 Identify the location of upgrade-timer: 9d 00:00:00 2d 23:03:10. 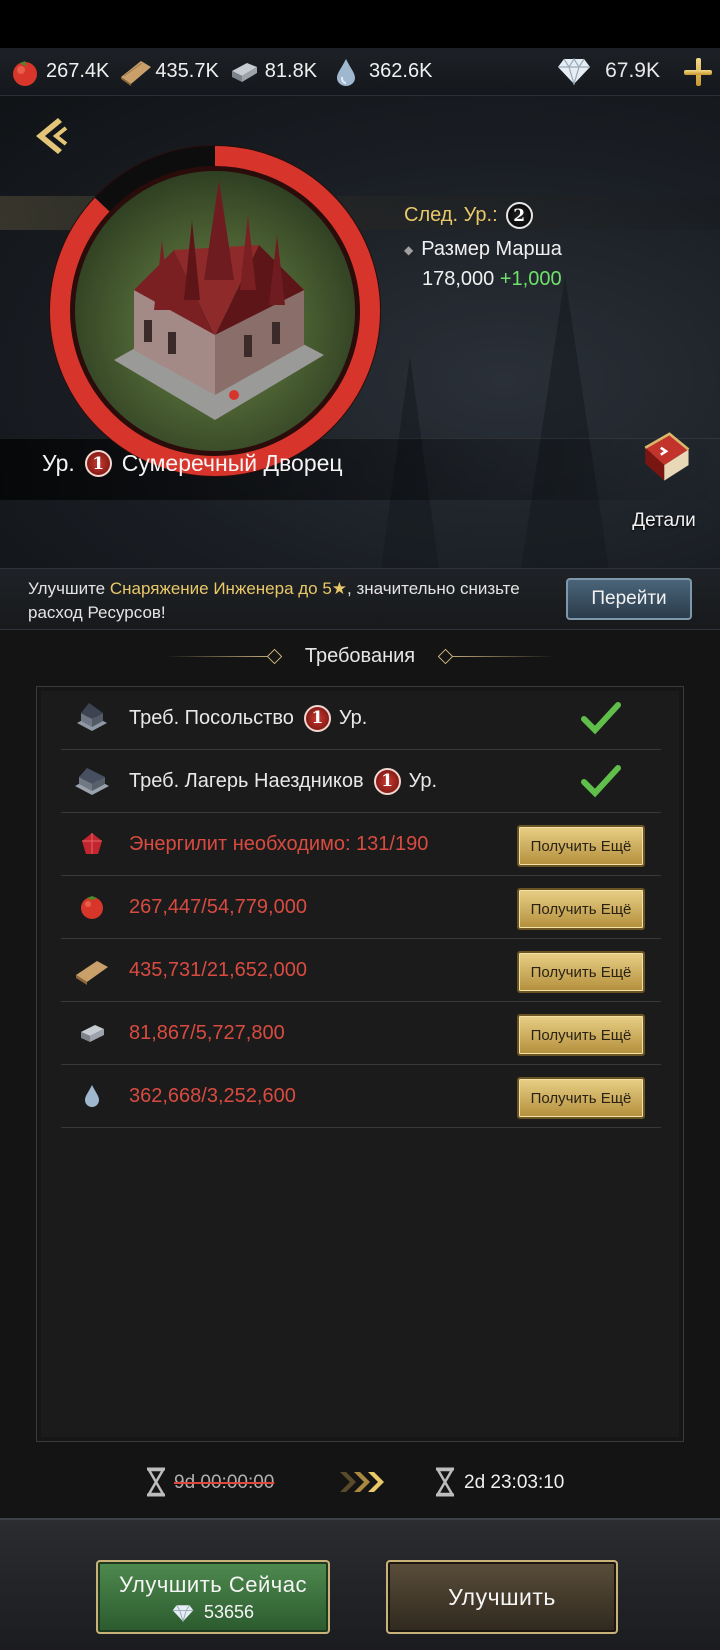
(360, 1482).